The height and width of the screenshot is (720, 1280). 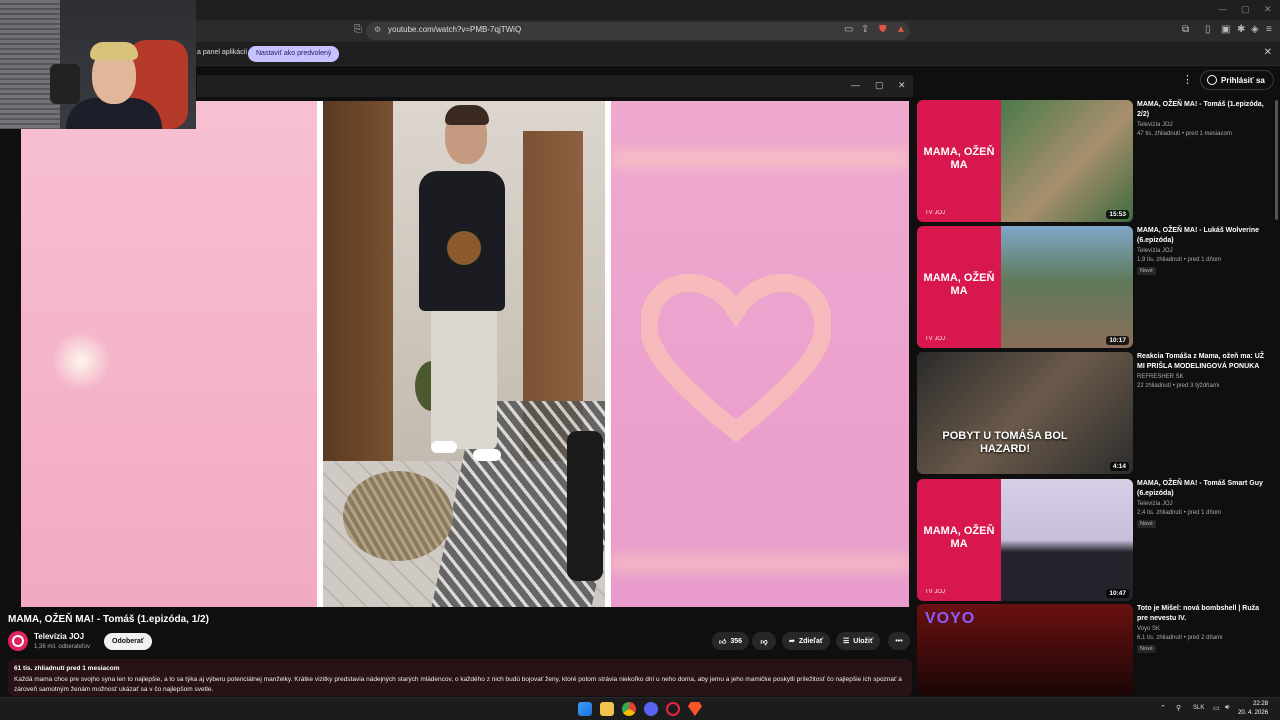 What do you see at coordinates (764, 641) in the screenshot?
I see `dislike-button: 👎︎` at bounding box center [764, 641].